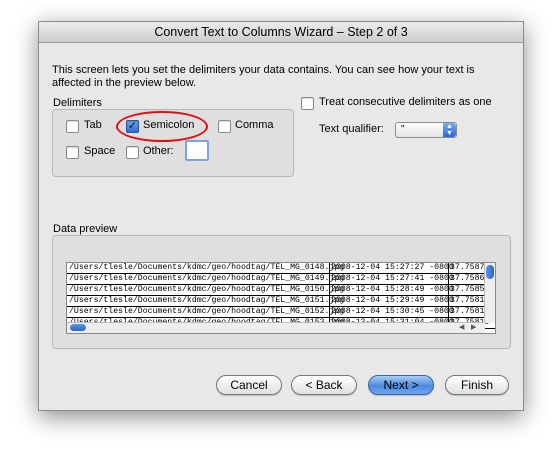 The image size is (560, 461). What do you see at coordinates (392, 311) in the screenshot?
I see `preview-cell: 2008-12-04 15:30:45 -0800` at bounding box center [392, 311].